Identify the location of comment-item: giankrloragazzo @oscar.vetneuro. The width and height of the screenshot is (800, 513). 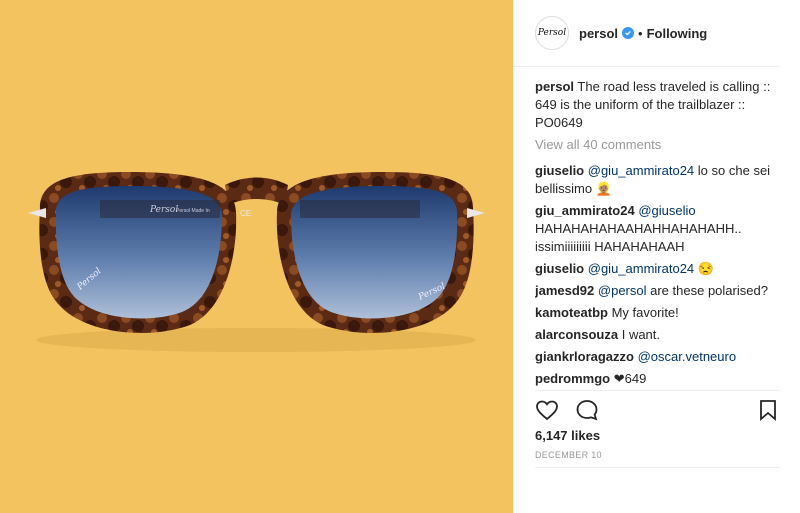
(657, 357).